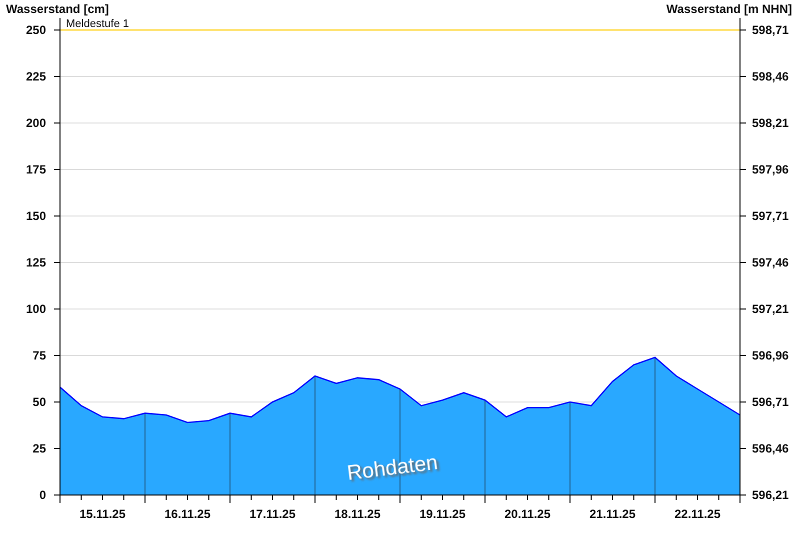 The height and width of the screenshot is (550, 800). What do you see at coordinates (770, 216) in the screenshot?
I see `y2-tick-label: 597,71` at bounding box center [770, 216].